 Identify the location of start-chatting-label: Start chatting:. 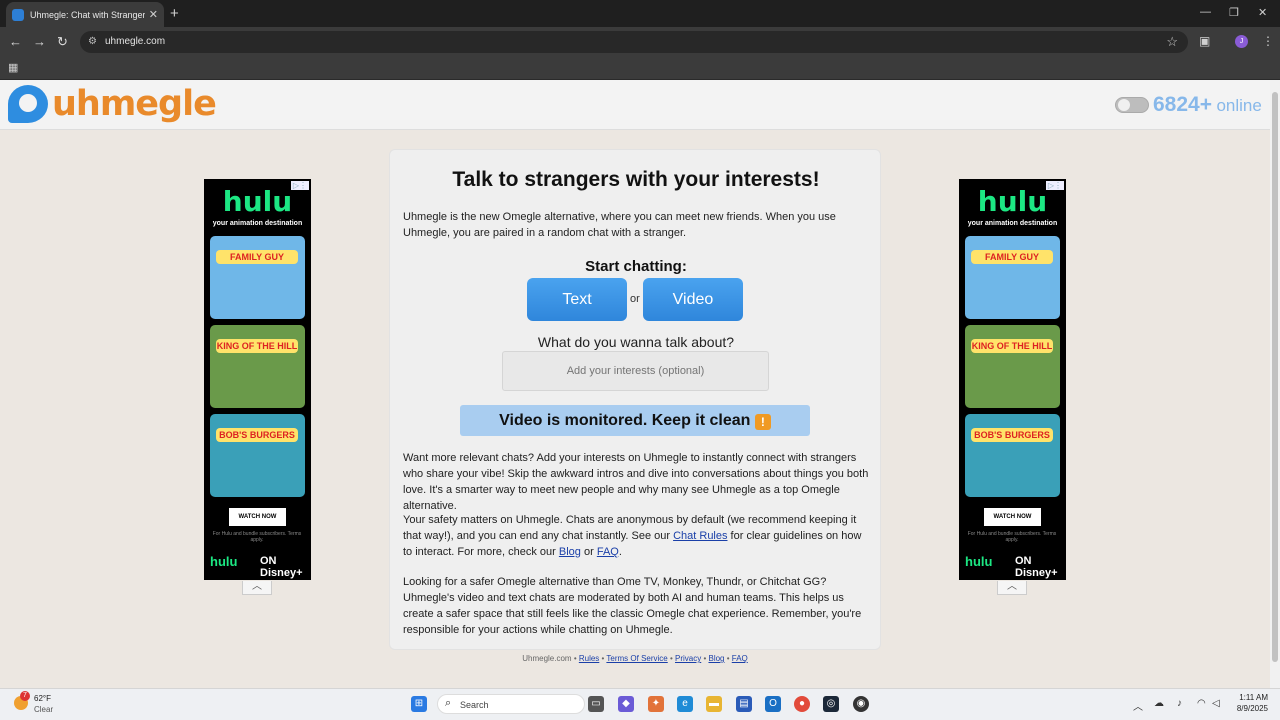
(636, 266).